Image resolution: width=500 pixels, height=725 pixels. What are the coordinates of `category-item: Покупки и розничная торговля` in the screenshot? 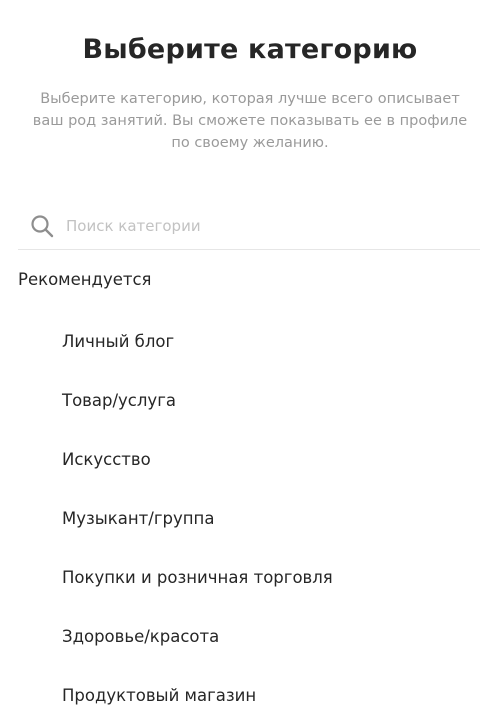 It's located at (250, 577).